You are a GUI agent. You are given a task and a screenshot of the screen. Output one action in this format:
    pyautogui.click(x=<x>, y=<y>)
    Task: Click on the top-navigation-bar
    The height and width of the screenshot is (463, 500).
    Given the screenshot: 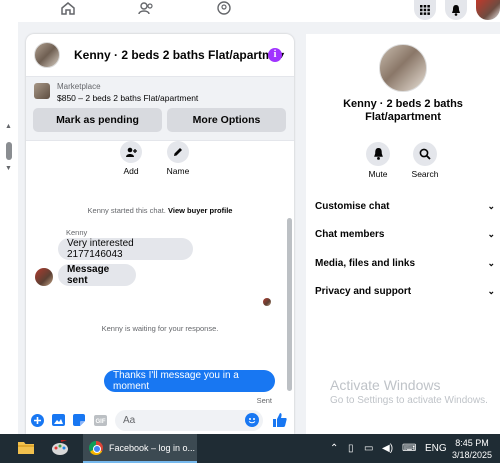 What is the action you would take?
    pyautogui.click(x=250, y=11)
    